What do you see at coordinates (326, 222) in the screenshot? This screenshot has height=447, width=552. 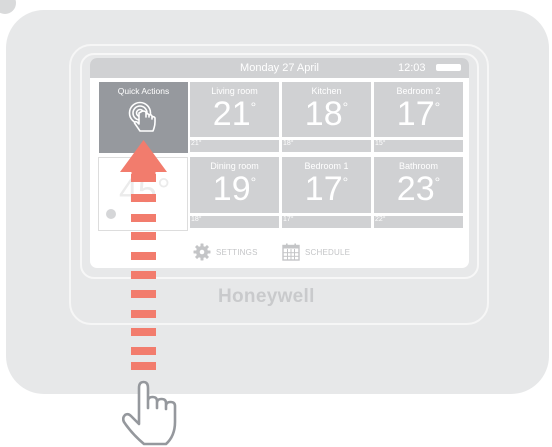 I see `zone-setpoint-strip: 17°` at bounding box center [326, 222].